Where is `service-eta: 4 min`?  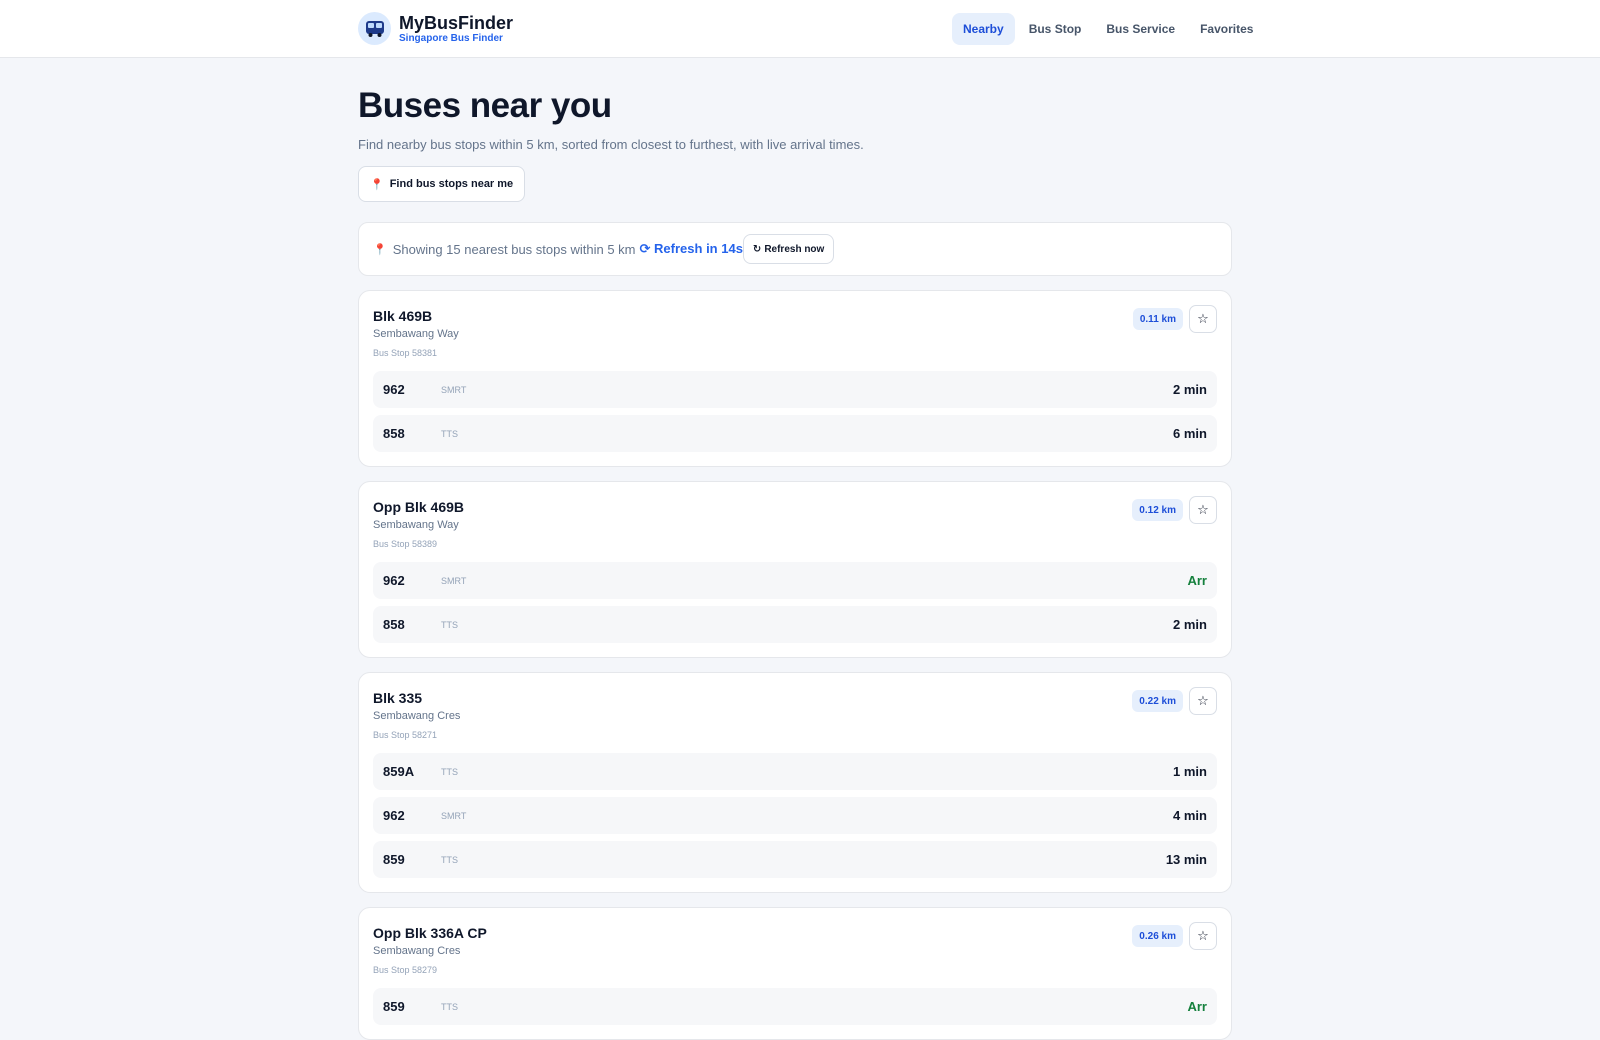
service-eta: 4 min is located at coordinates (1190, 815).